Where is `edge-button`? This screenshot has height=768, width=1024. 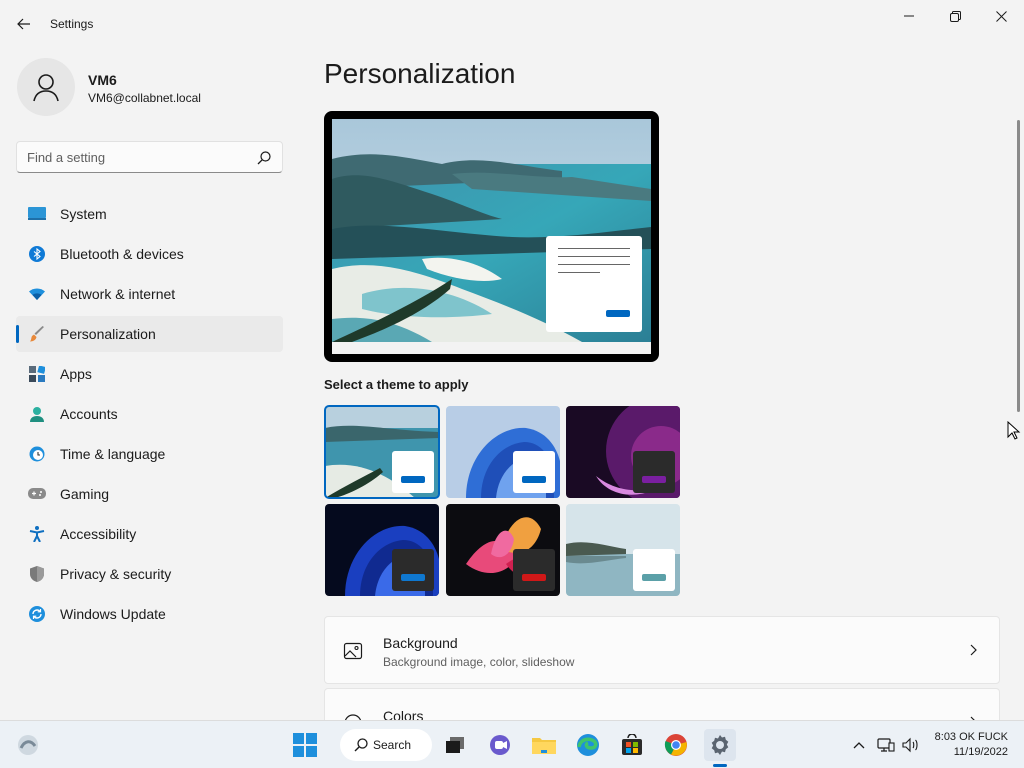
edge-button is located at coordinates (588, 745).